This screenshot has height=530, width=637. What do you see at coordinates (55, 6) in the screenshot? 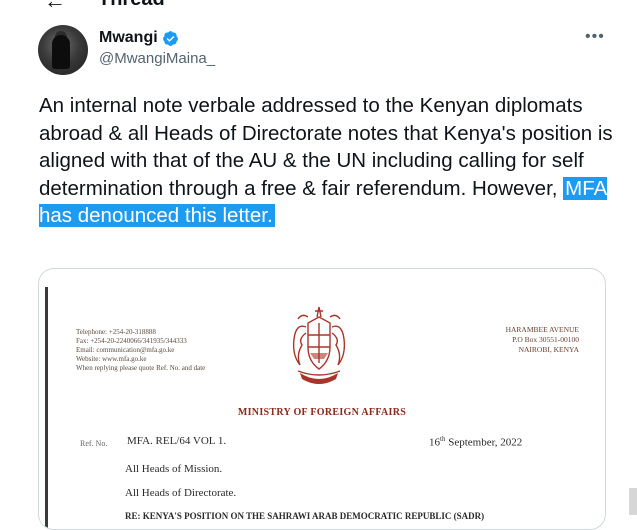
I see `back-arrow-icon: ←` at bounding box center [55, 6].